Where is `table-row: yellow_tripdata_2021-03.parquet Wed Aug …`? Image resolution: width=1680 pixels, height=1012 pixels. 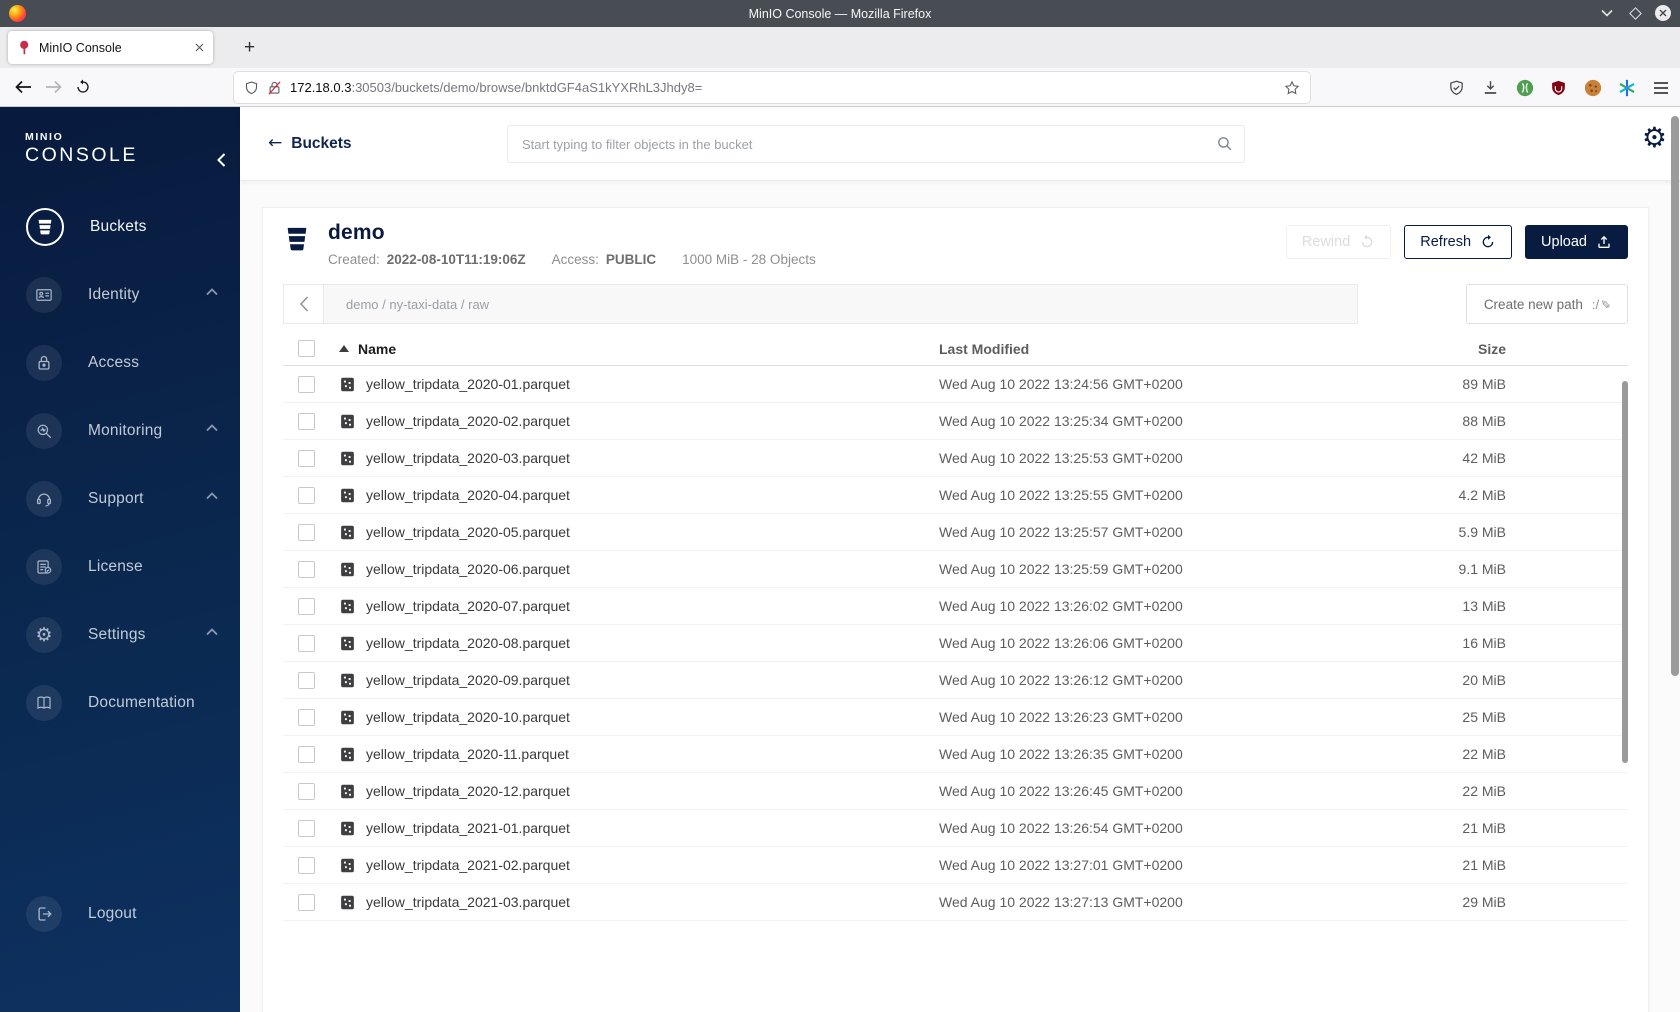
table-row: yellow_tripdata_2021-03.parquet Wed Aug … is located at coordinates (955, 902).